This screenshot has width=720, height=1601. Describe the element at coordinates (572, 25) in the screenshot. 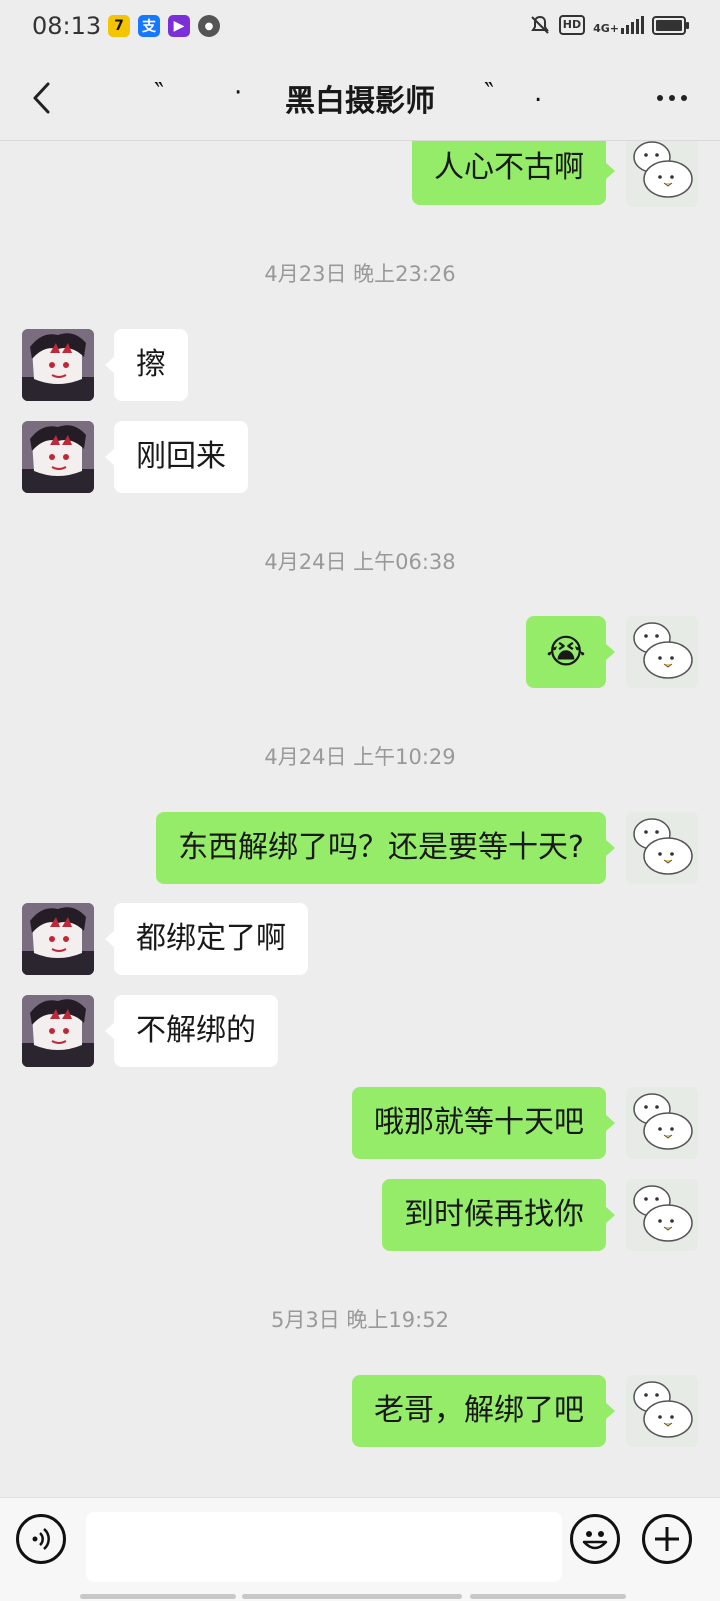

I see `hd-badge: HD` at that location.